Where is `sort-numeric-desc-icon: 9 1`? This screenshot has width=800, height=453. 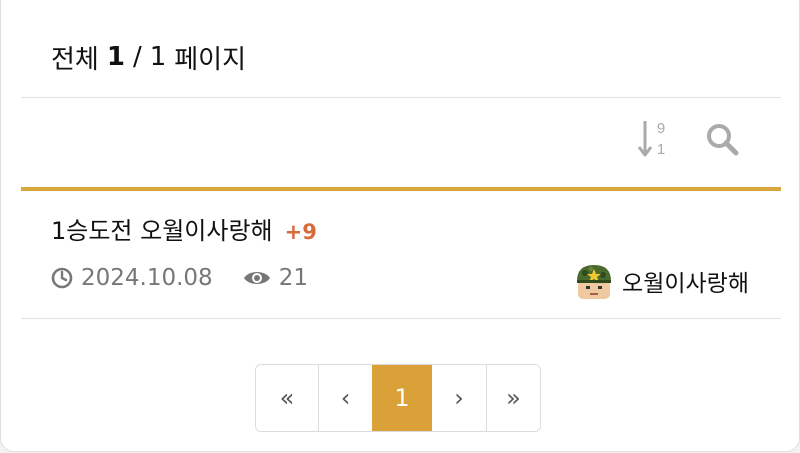 sort-numeric-desc-icon: 9 1 is located at coordinates (651, 139).